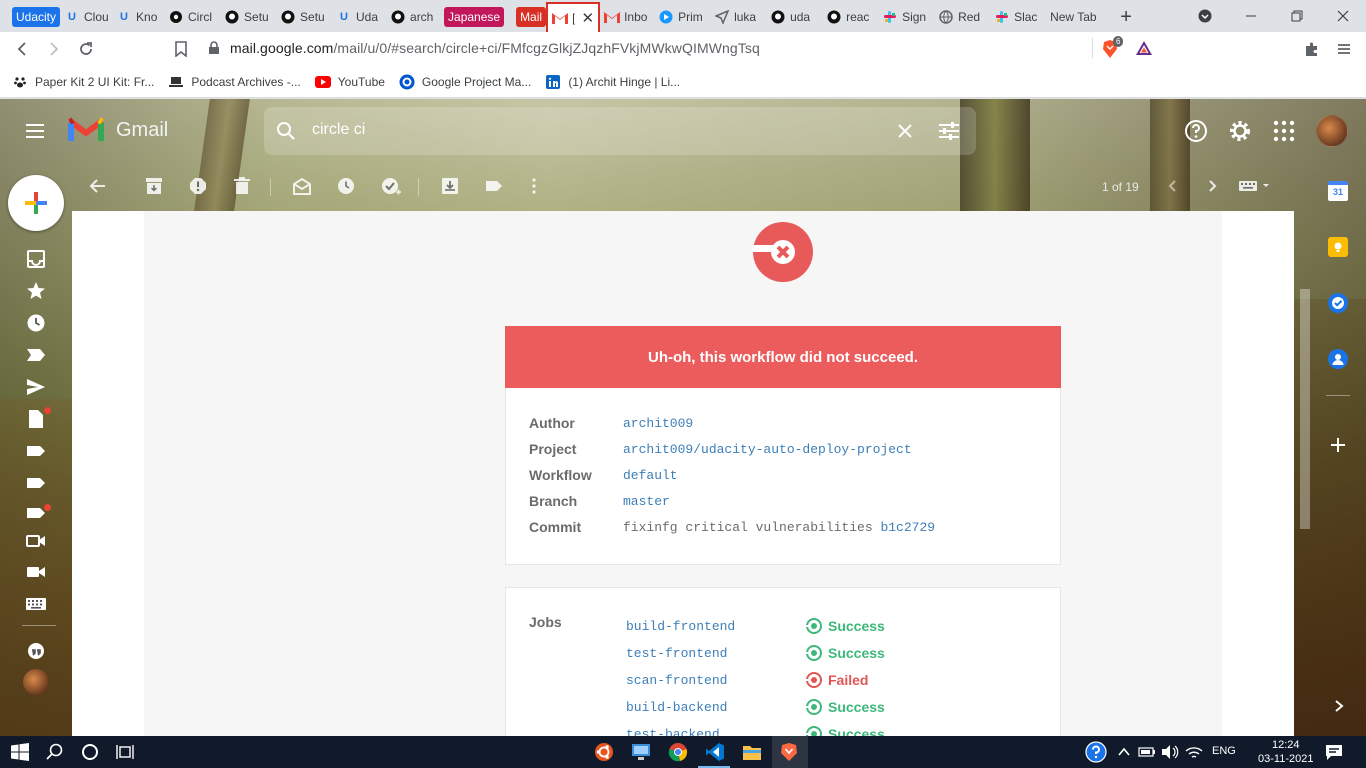 The height and width of the screenshot is (768, 1366). I want to click on tab-circleci: Circl, so click(192, 17).